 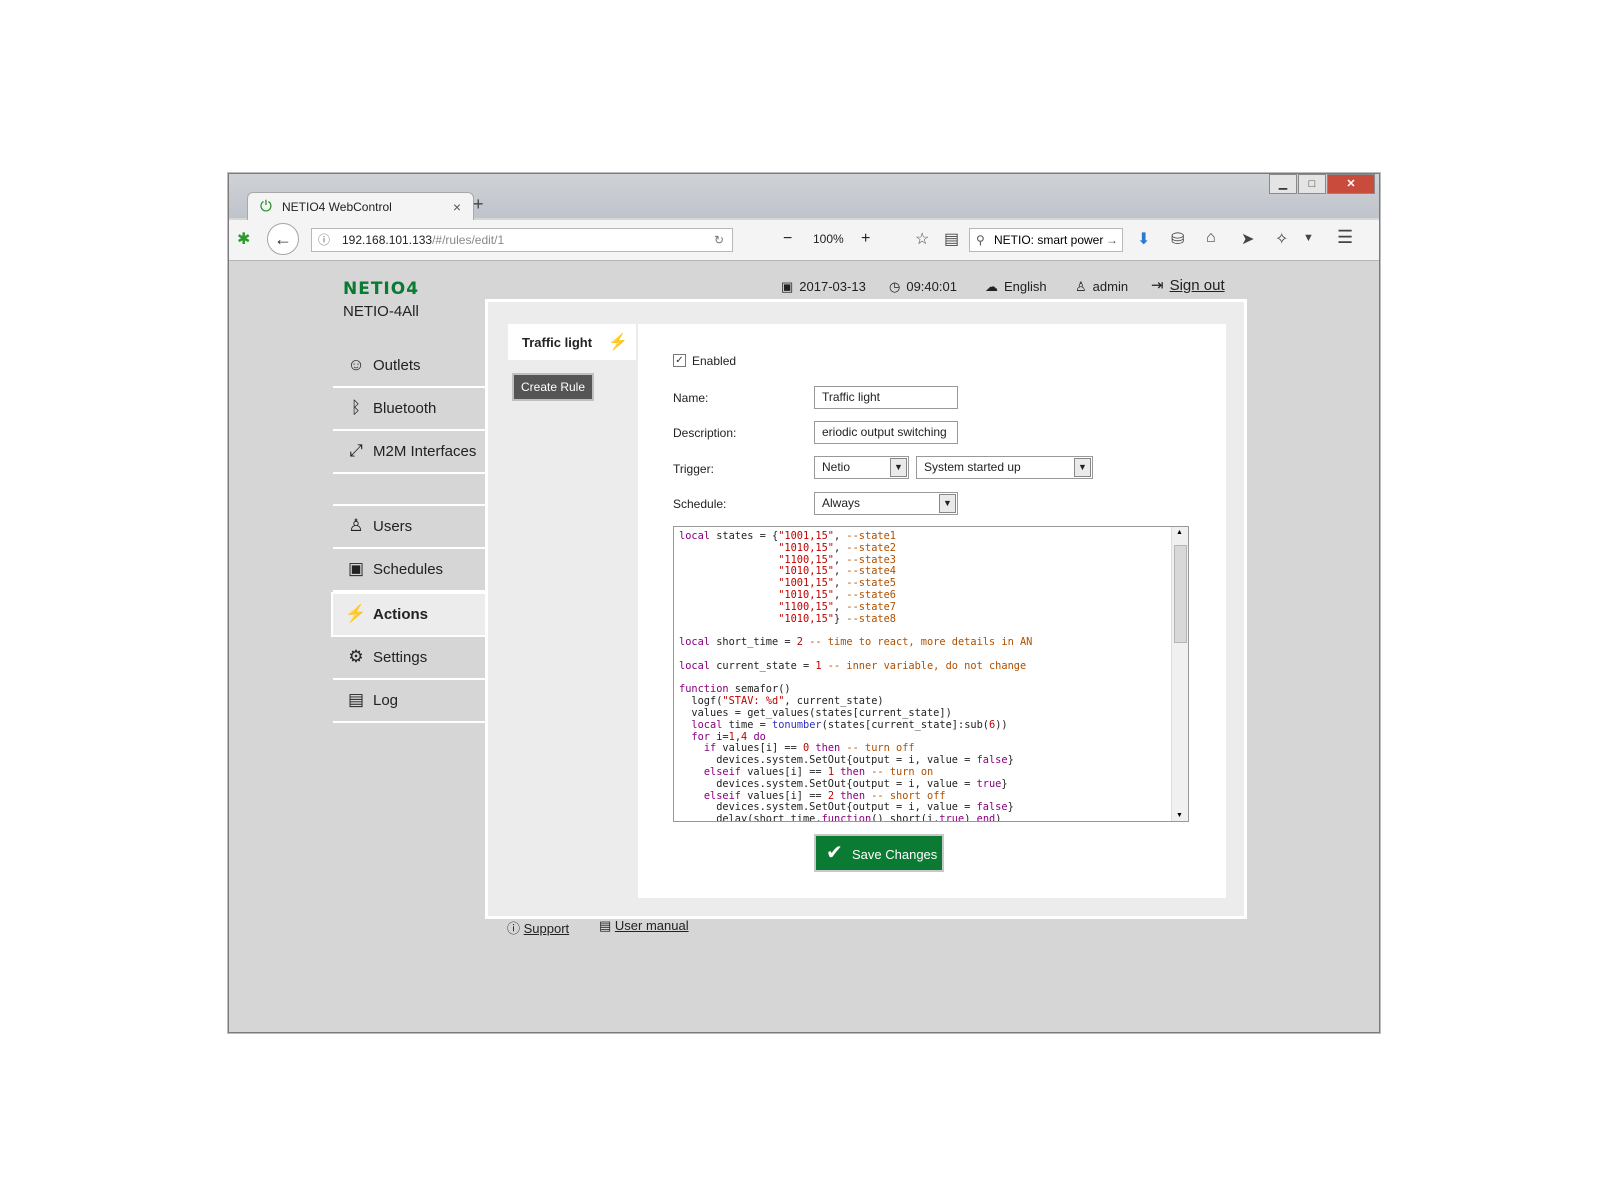 What do you see at coordinates (1180, 594) in the screenshot?
I see `scroll-thumb` at bounding box center [1180, 594].